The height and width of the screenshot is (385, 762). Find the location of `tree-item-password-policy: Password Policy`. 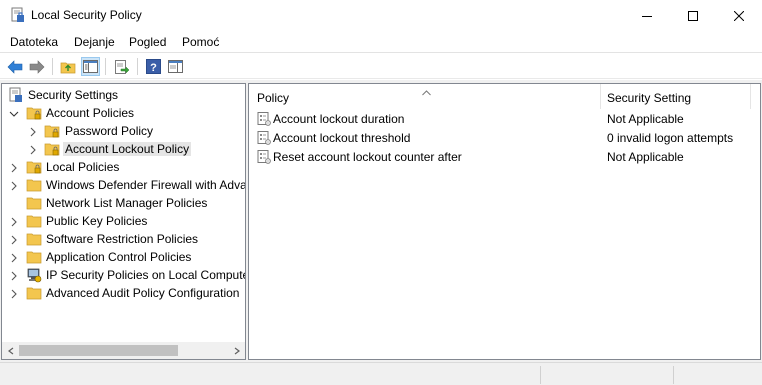

tree-item-password-policy: Password Policy is located at coordinates (123, 131).